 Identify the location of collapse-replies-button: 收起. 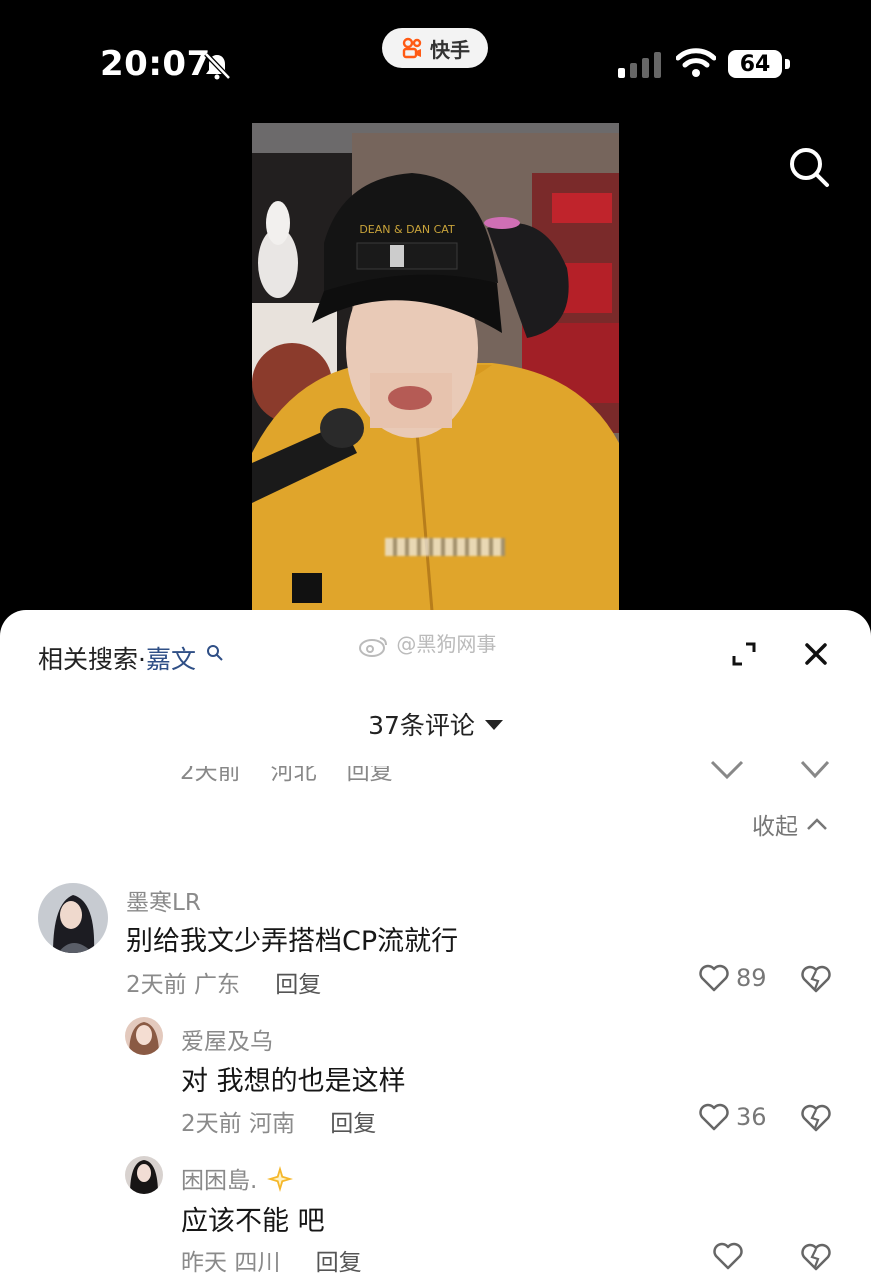
(790, 824).